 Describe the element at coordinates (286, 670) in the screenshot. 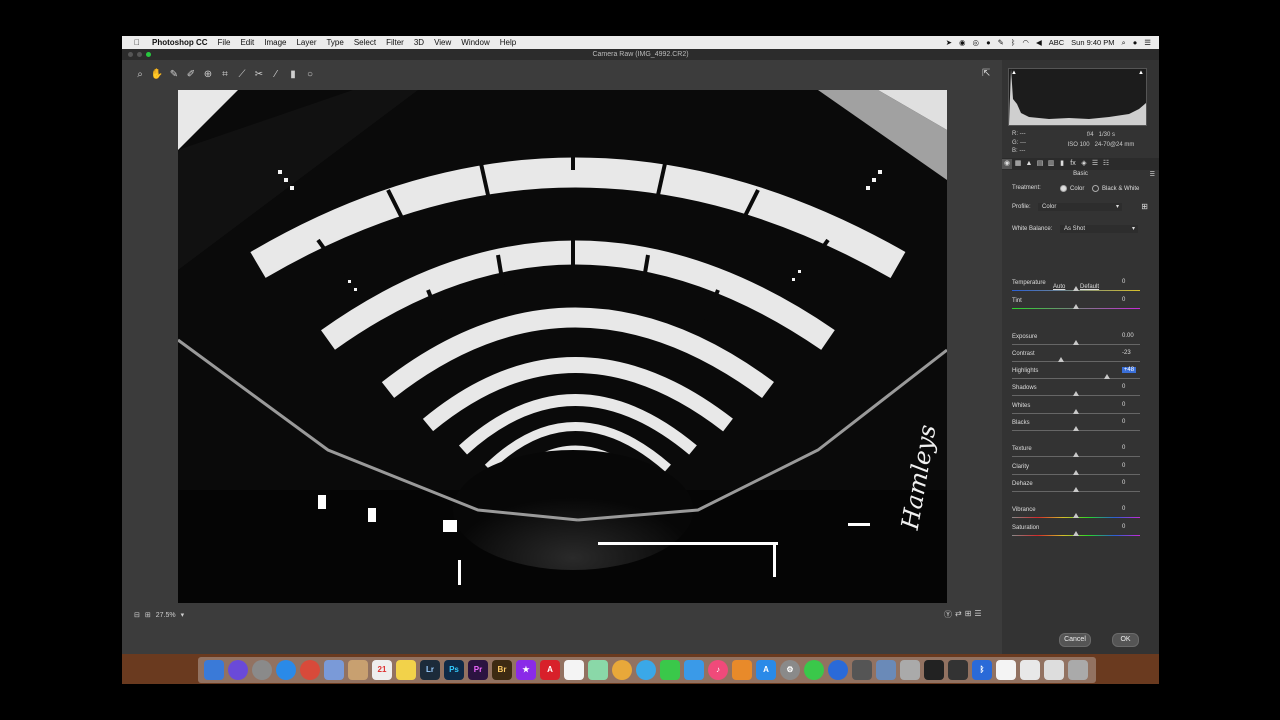

I see `safari-icon` at that location.